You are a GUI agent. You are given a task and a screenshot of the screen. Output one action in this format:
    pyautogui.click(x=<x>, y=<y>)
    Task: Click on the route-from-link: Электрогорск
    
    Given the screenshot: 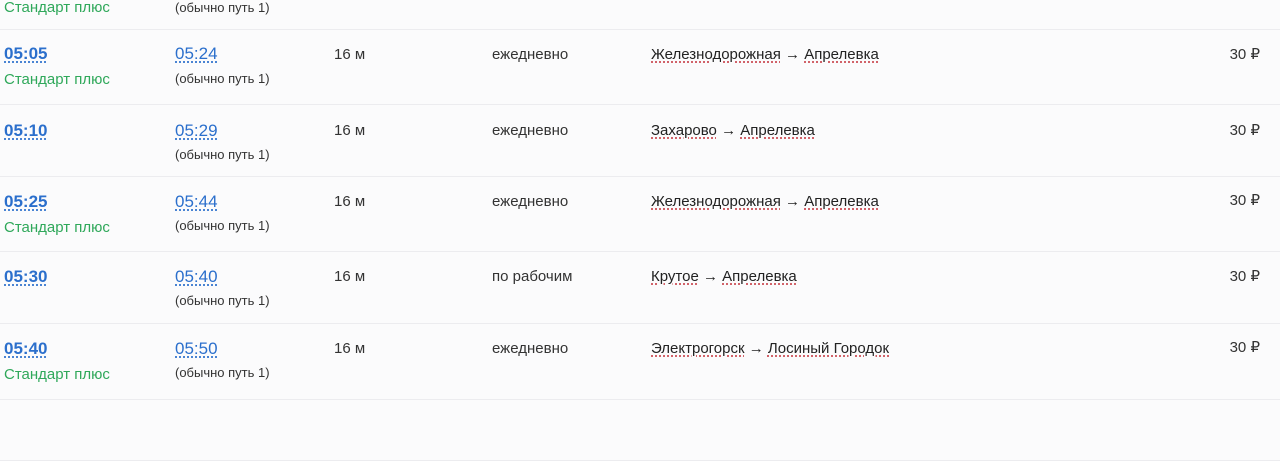 What is the action you would take?
    pyautogui.click(x=698, y=348)
    